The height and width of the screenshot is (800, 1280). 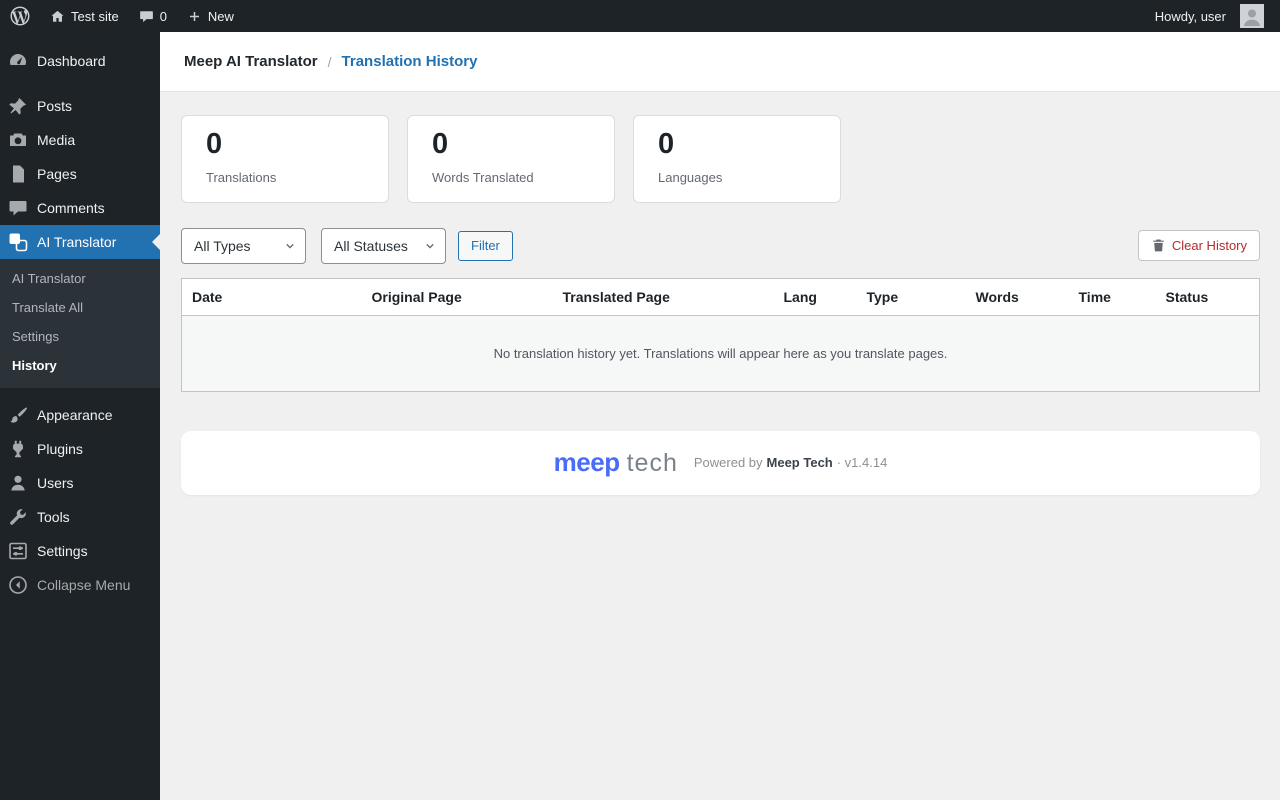 What do you see at coordinates (55, 483) in the screenshot?
I see `sidebar-item-label: Users` at bounding box center [55, 483].